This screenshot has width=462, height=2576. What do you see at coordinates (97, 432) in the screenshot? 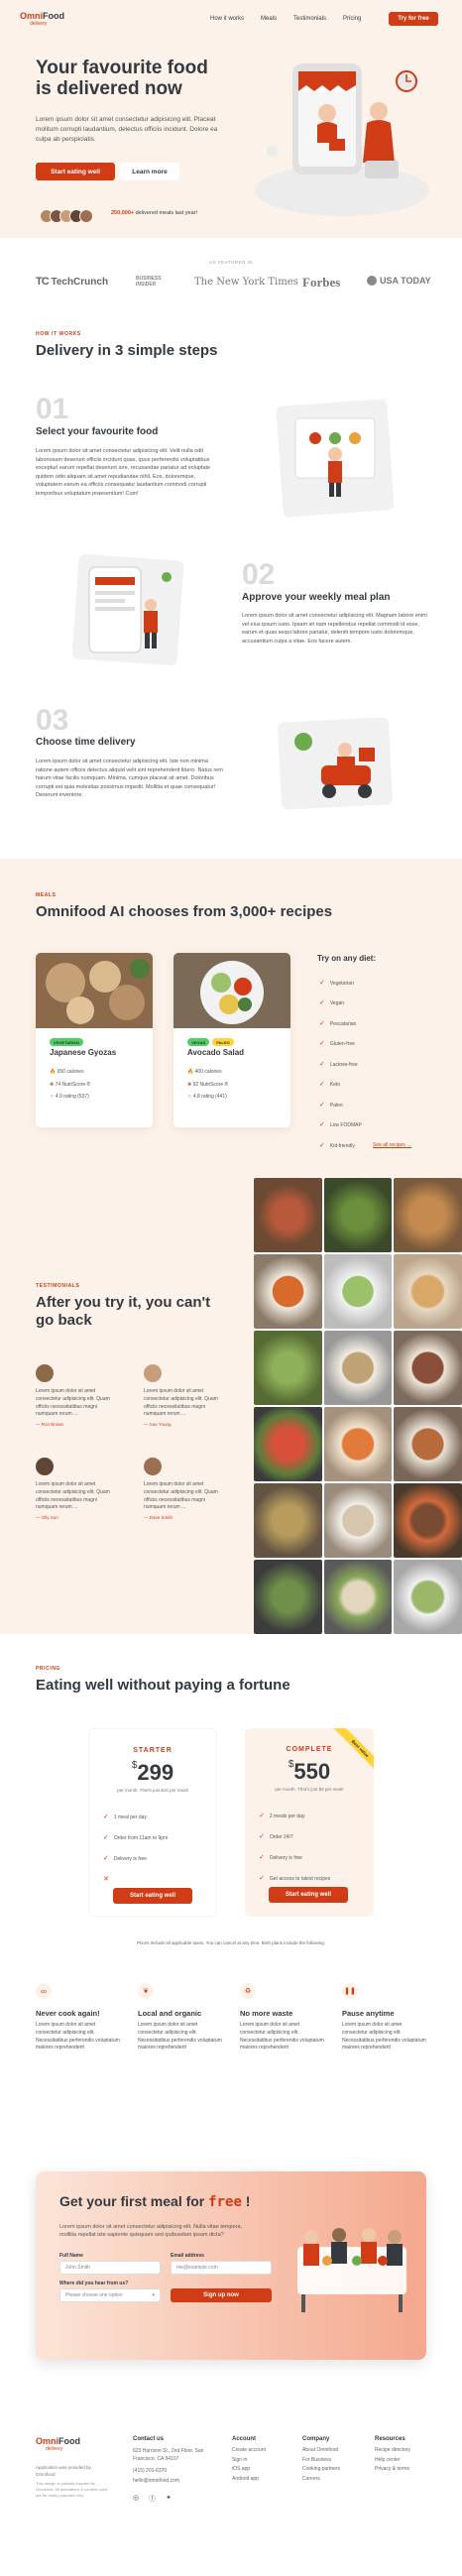
I see `step-1-title: Select your favourite food` at bounding box center [97, 432].